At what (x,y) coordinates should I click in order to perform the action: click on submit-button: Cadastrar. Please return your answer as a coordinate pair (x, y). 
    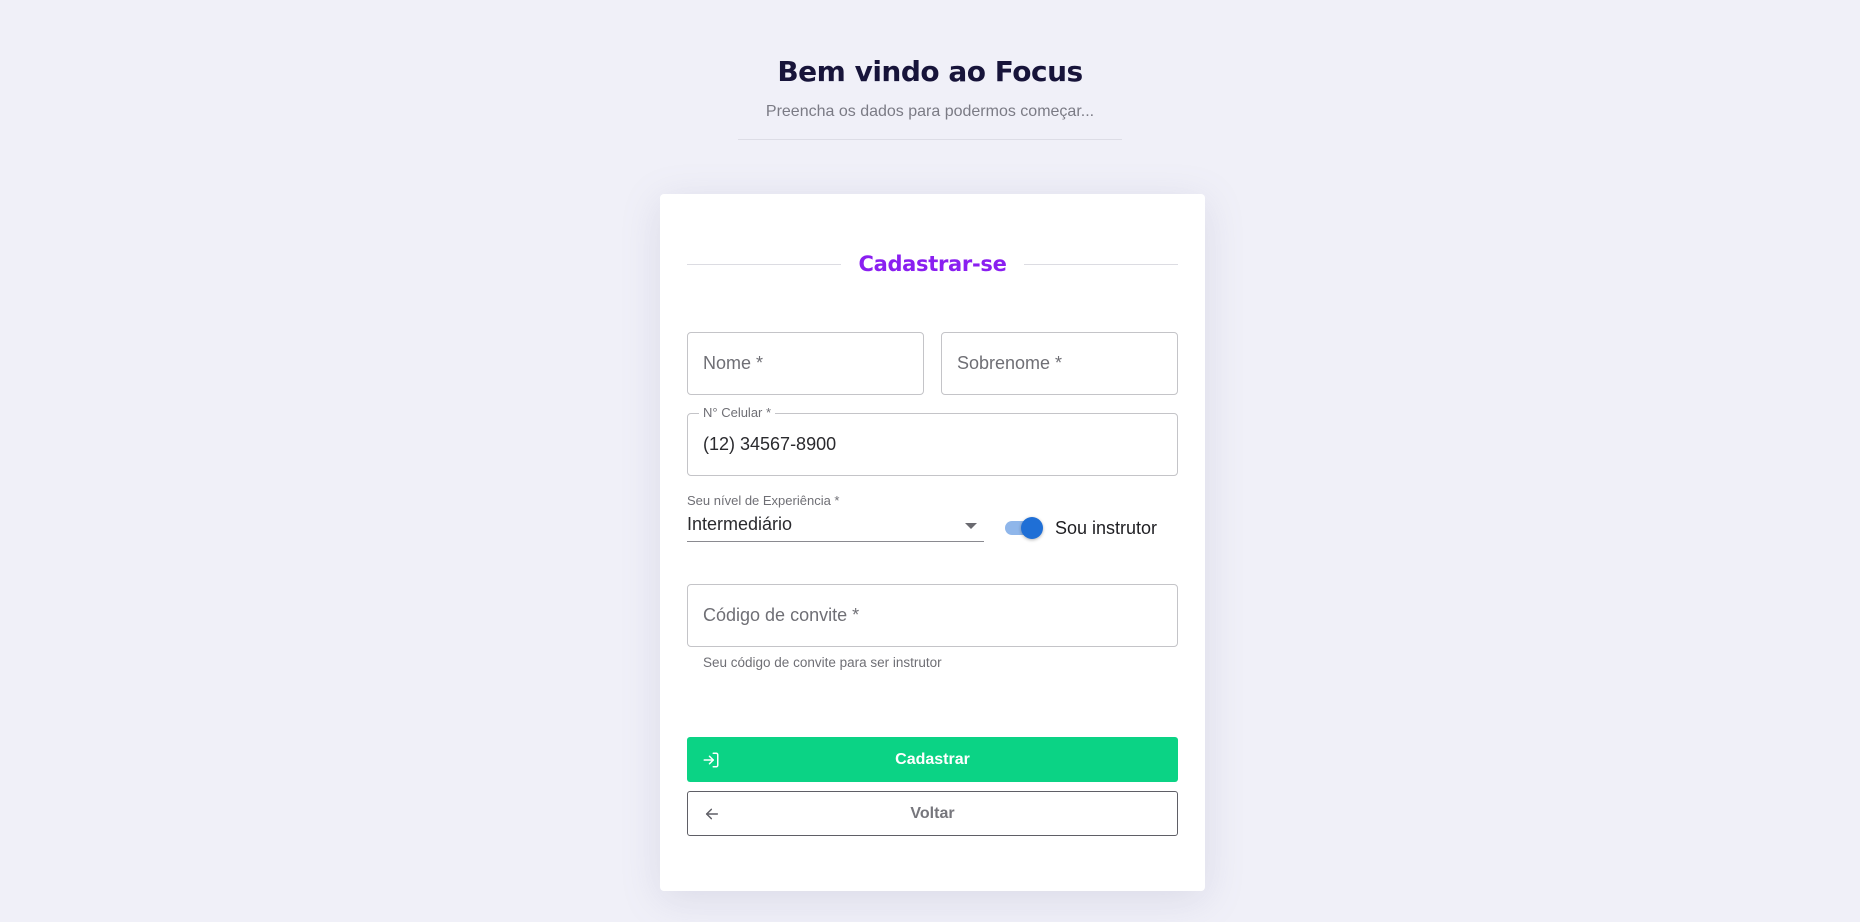
    Looking at the image, I should click on (932, 759).